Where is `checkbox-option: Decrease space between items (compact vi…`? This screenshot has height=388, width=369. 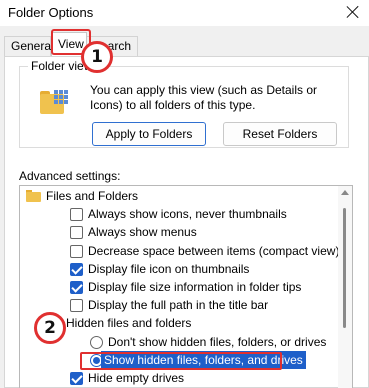 checkbox-option: Decrease space between items (compact vi… is located at coordinates (180, 251).